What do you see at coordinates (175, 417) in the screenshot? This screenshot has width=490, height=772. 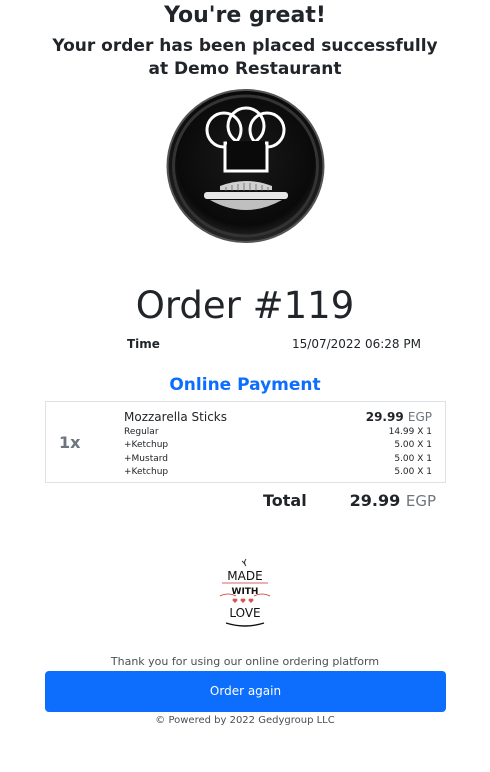 I see `item-name: Mozzarella Sticks` at bounding box center [175, 417].